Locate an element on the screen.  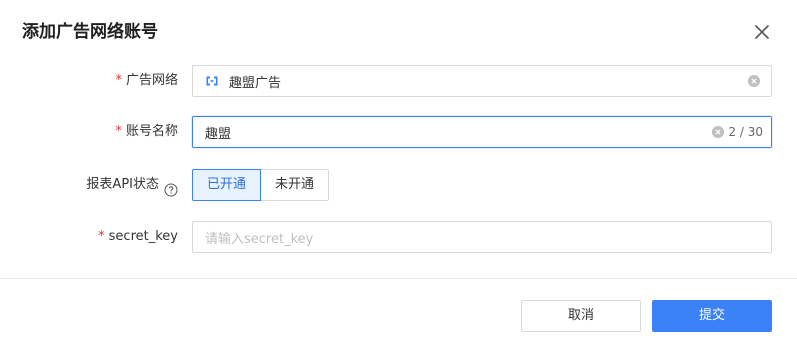
ad-network-value: 趣盟广告 is located at coordinates (255, 83).